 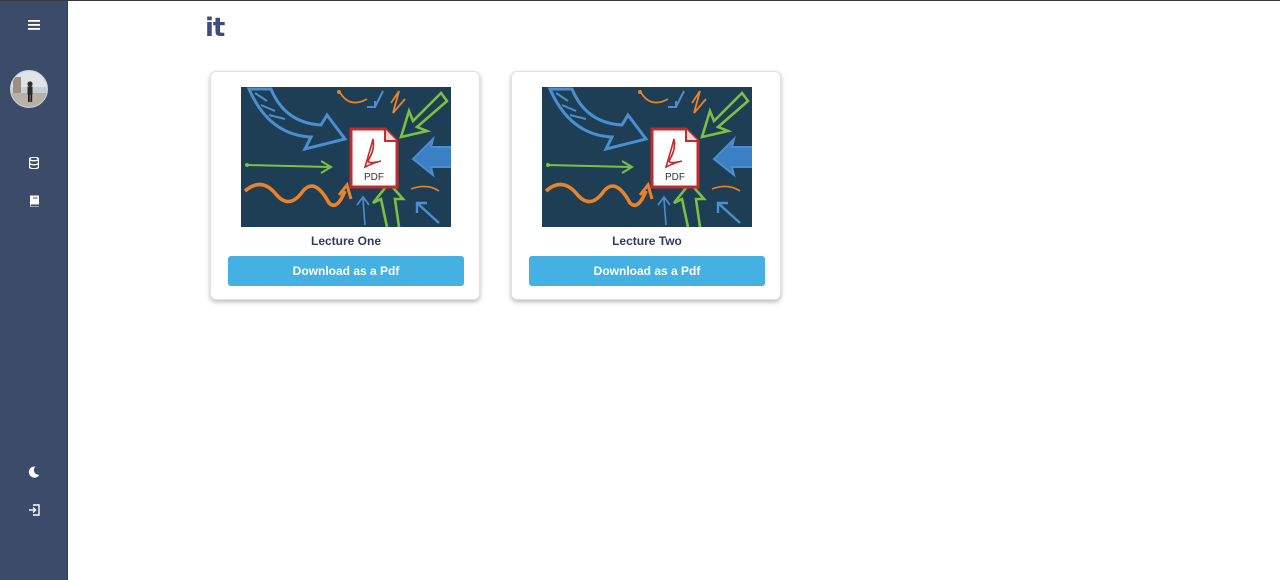 What do you see at coordinates (346, 241) in the screenshot?
I see `card-title: Lecture One` at bounding box center [346, 241].